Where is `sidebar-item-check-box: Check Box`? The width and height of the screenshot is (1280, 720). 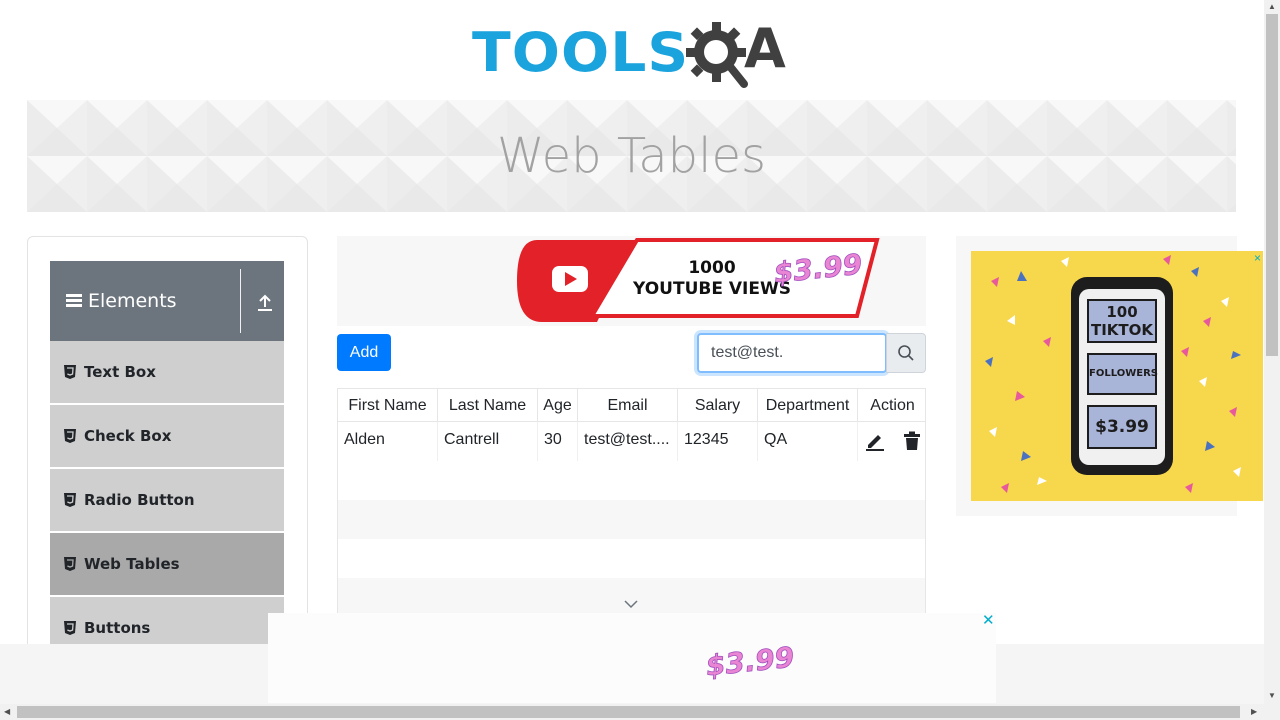
sidebar-item-check-box: Check Box is located at coordinates (167, 436).